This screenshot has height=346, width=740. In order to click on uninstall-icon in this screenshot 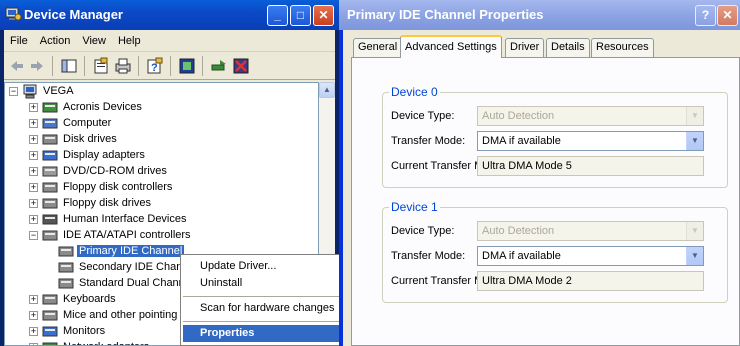, I will do `click(241, 66)`.